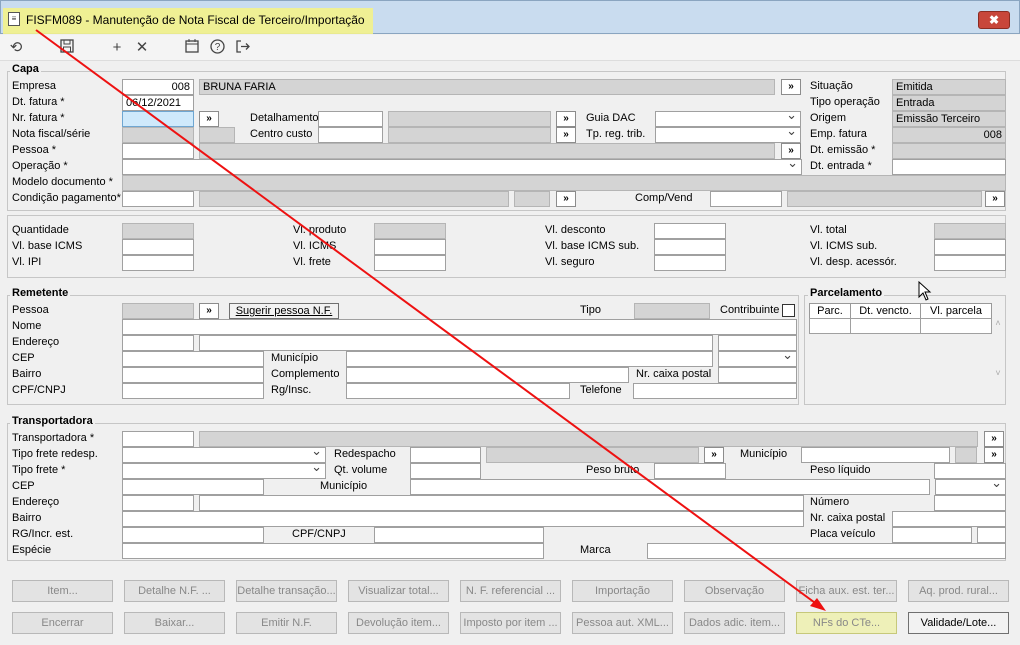  I want to click on redespacho-field, so click(445, 455).